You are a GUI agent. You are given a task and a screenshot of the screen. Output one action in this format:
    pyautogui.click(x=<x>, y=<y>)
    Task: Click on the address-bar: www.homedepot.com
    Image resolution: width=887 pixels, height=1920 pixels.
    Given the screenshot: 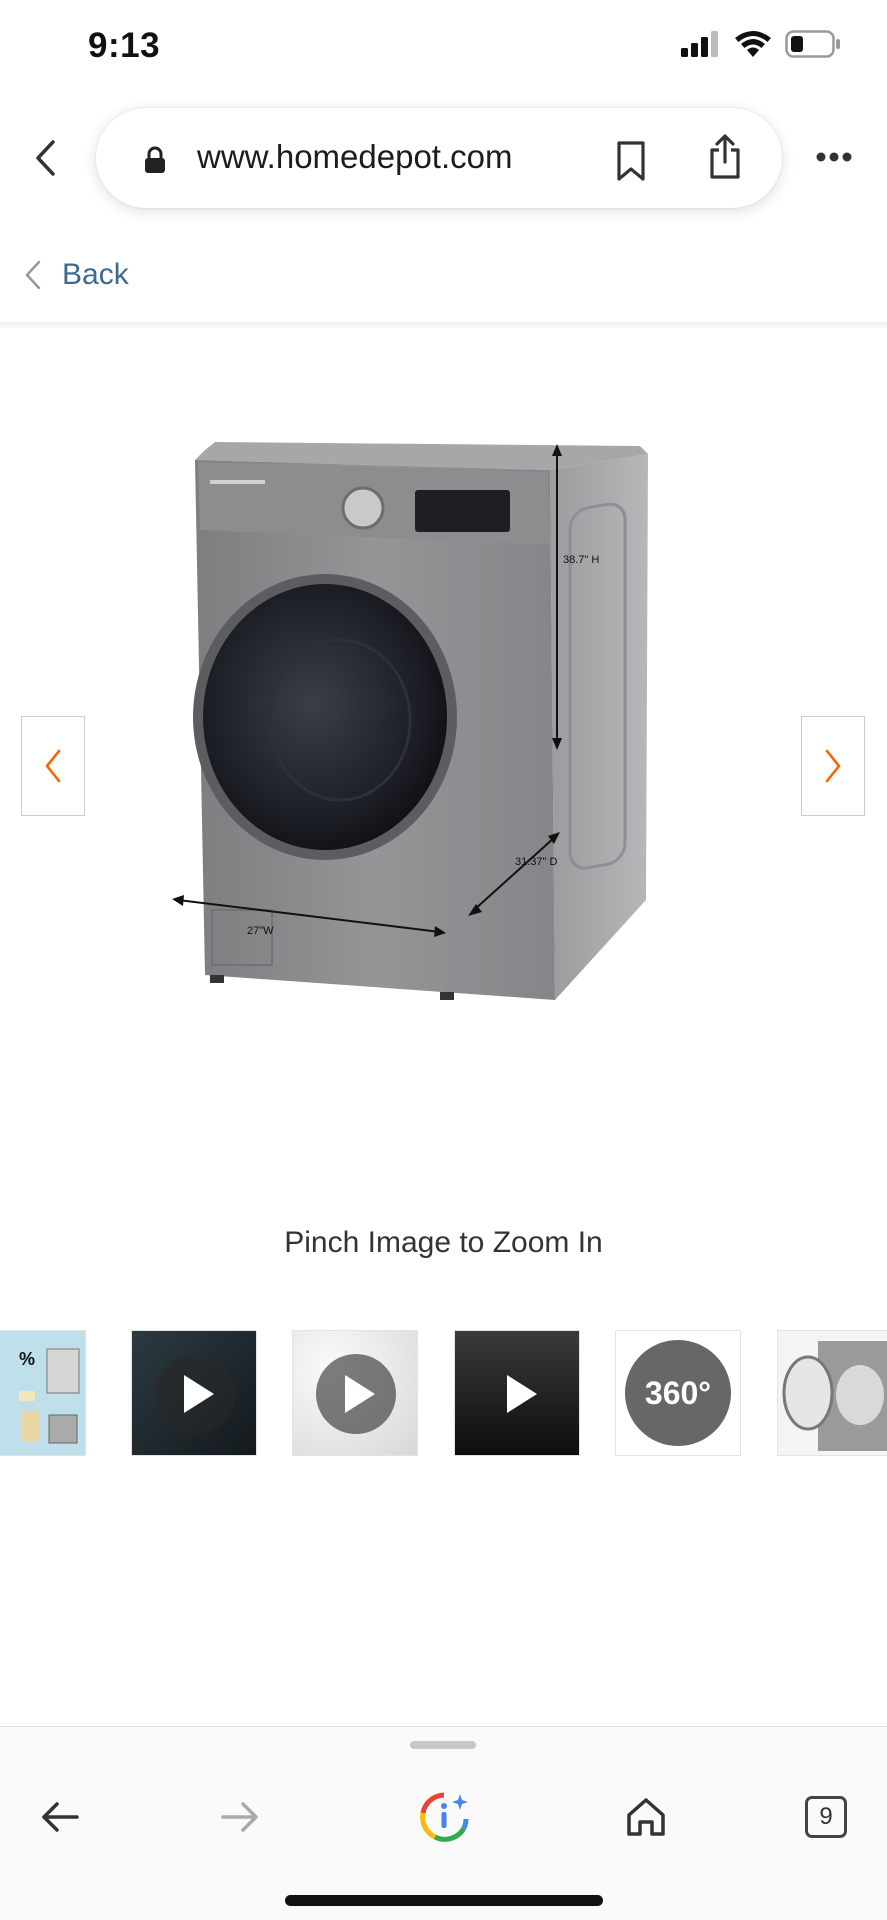 What is the action you would take?
    pyautogui.click(x=439, y=158)
    